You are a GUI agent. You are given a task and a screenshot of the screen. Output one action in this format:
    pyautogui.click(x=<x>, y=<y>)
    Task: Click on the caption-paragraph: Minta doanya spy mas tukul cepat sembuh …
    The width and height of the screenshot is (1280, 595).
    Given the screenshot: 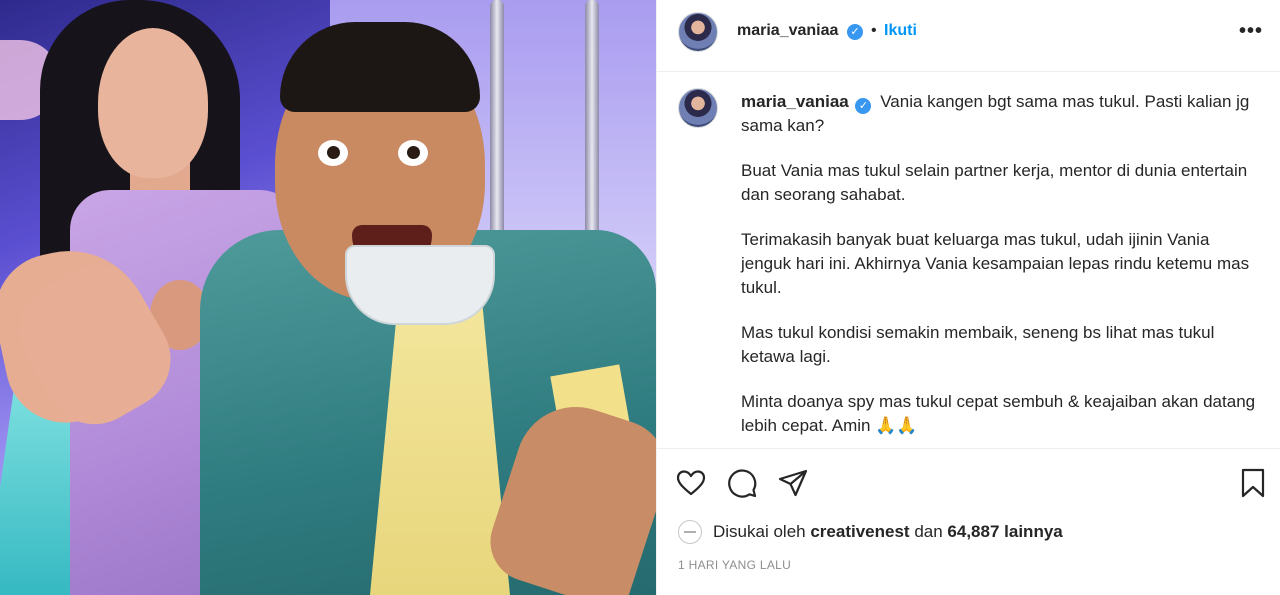 What is the action you would take?
    pyautogui.click(x=998, y=413)
    